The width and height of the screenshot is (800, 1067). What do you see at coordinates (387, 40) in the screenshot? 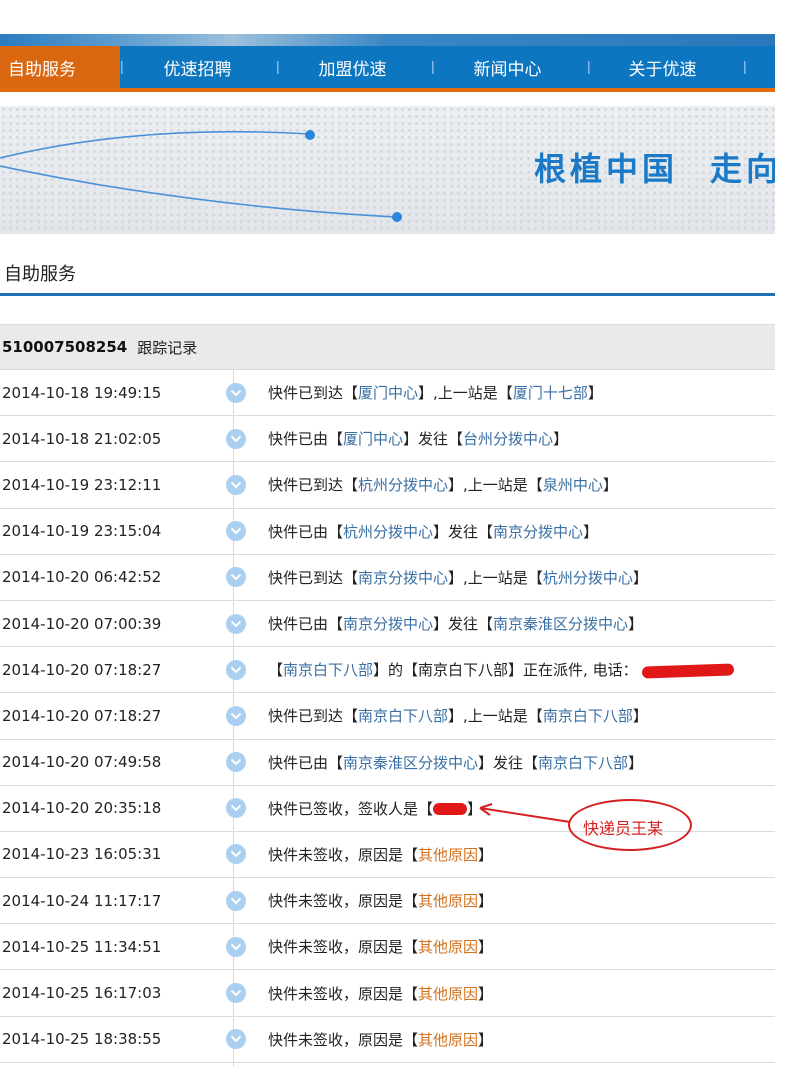
I see `top-decorative-strip` at bounding box center [387, 40].